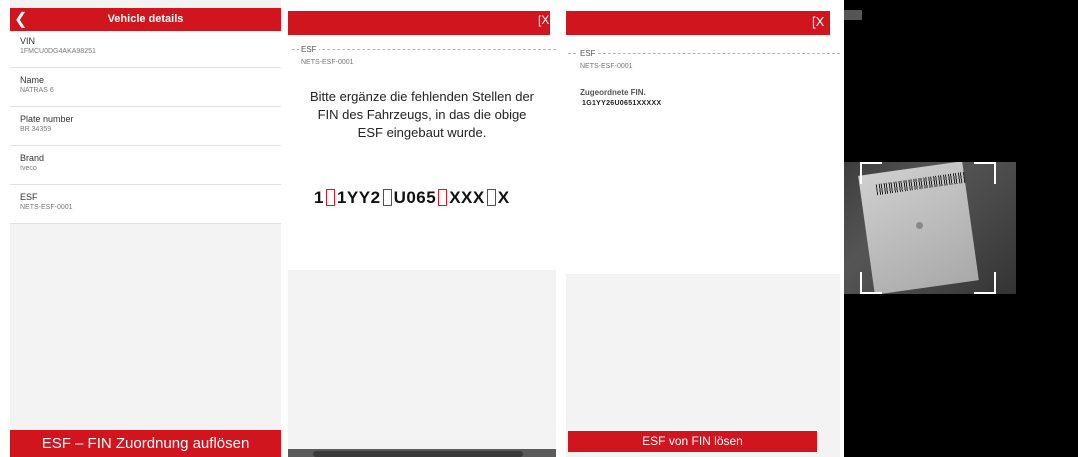  I want to click on field-label: Name, so click(32, 80).